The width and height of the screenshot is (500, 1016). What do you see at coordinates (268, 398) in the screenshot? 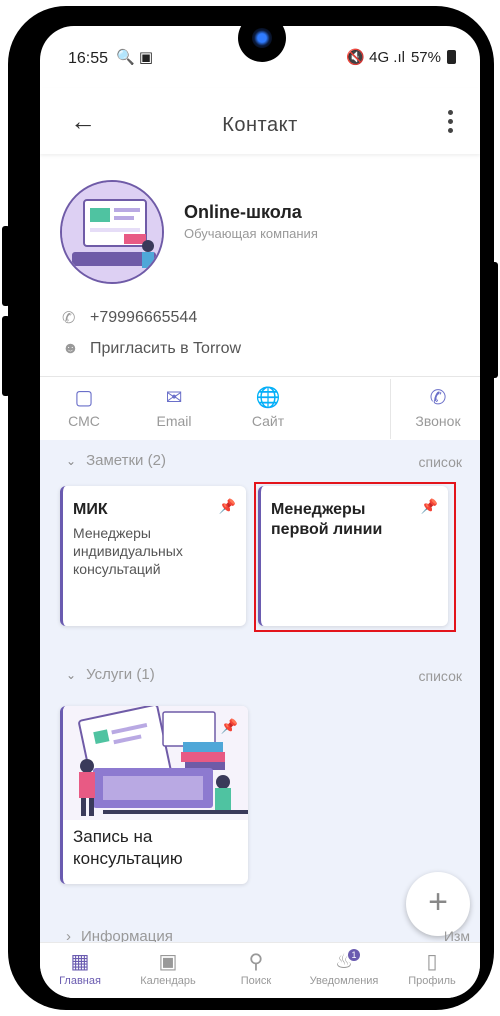
I see `globe-icon: 🌐` at bounding box center [268, 398].